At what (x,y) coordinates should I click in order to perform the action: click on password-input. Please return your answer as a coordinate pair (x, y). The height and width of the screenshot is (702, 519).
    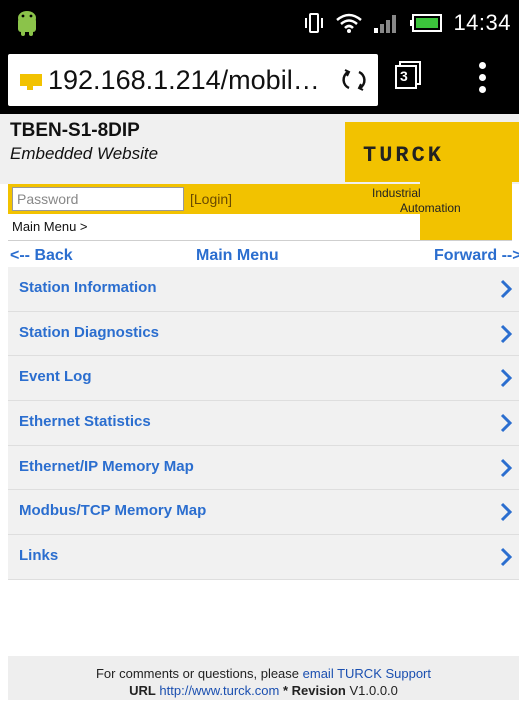
    Looking at the image, I should click on (98, 199).